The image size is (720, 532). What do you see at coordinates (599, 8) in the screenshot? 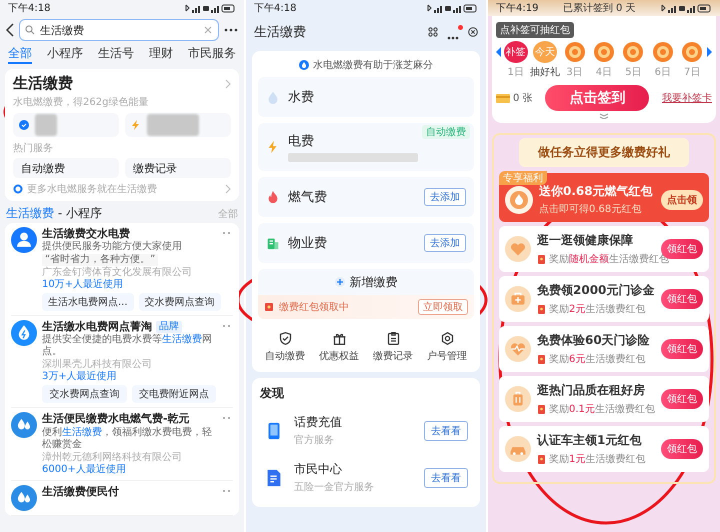
I see `streak-text: 已累计签到 0 天` at bounding box center [599, 8].